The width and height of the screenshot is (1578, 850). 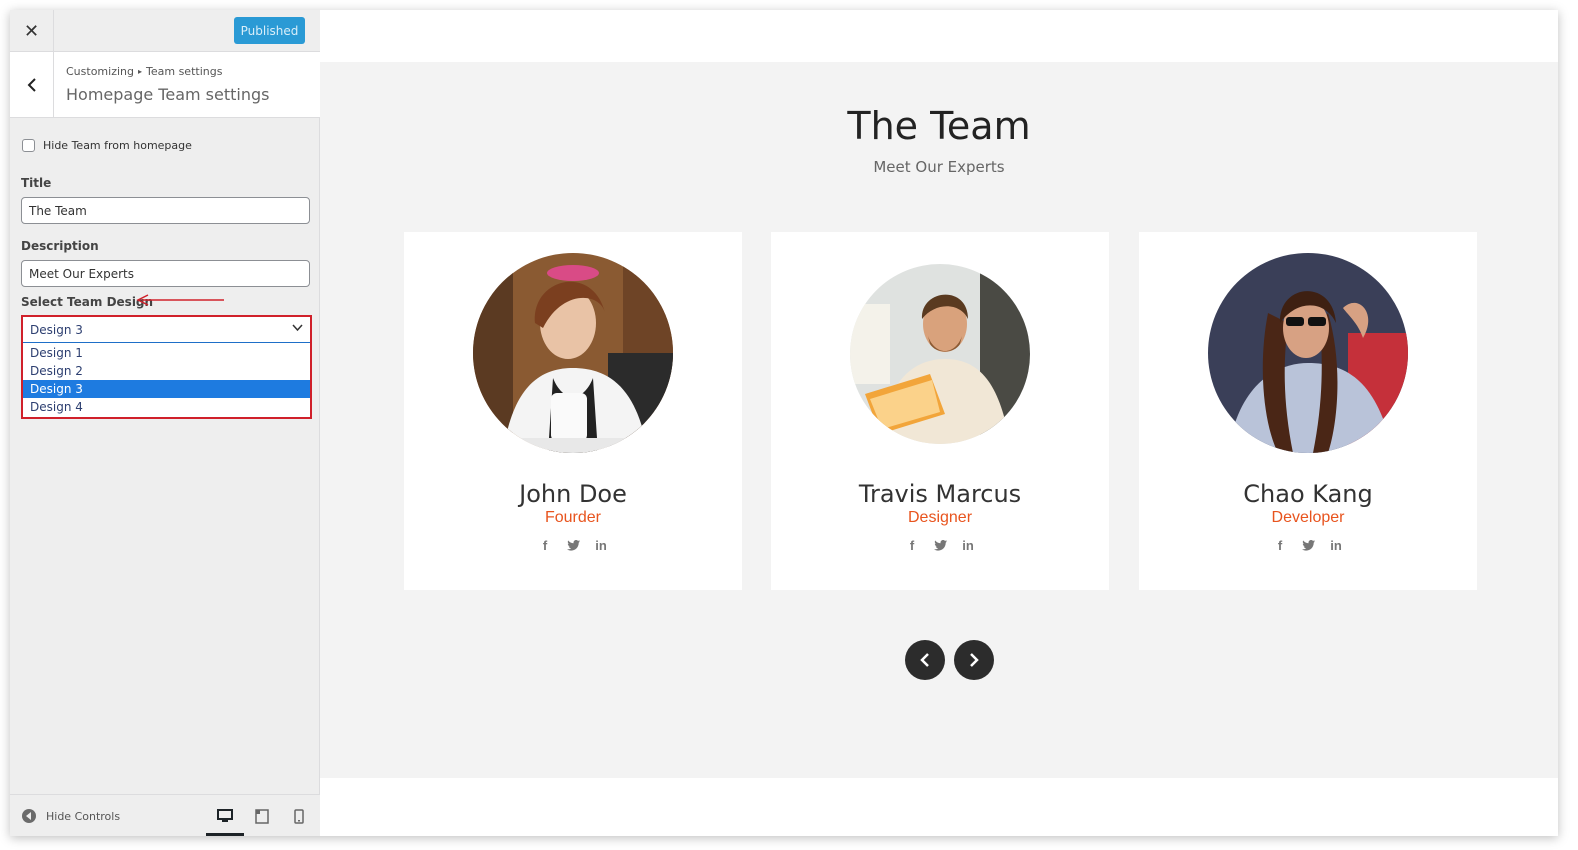 What do you see at coordinates (166, 330) in the screenshot?
I see `design-select: Design 3` at bounding box center [166, 330].